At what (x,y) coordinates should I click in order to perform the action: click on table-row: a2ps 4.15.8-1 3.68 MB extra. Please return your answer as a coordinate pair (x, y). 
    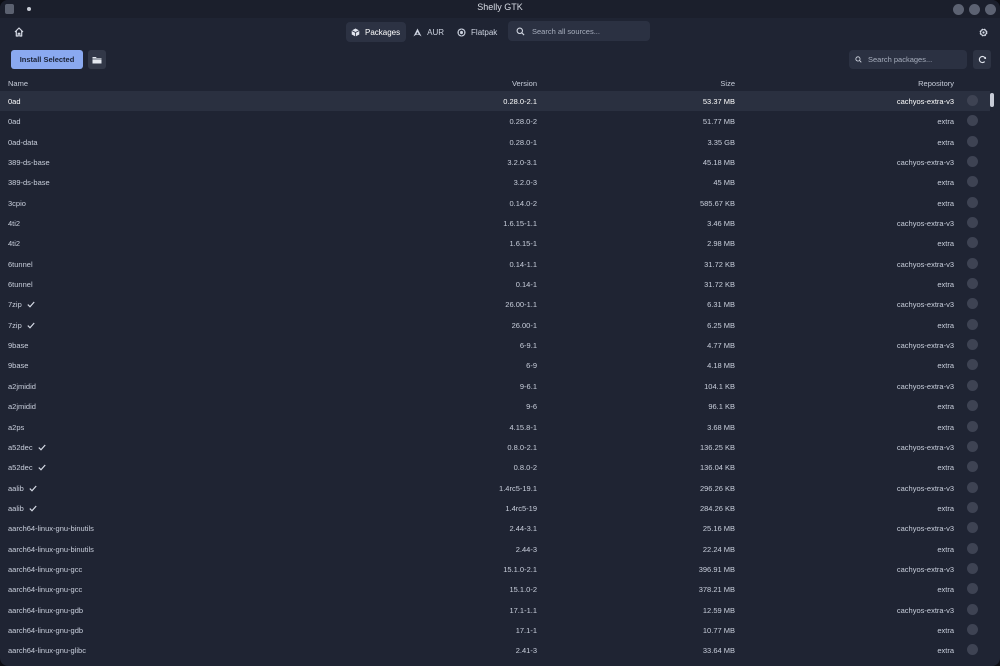
    Looking at the image, I should click on (495, 427).